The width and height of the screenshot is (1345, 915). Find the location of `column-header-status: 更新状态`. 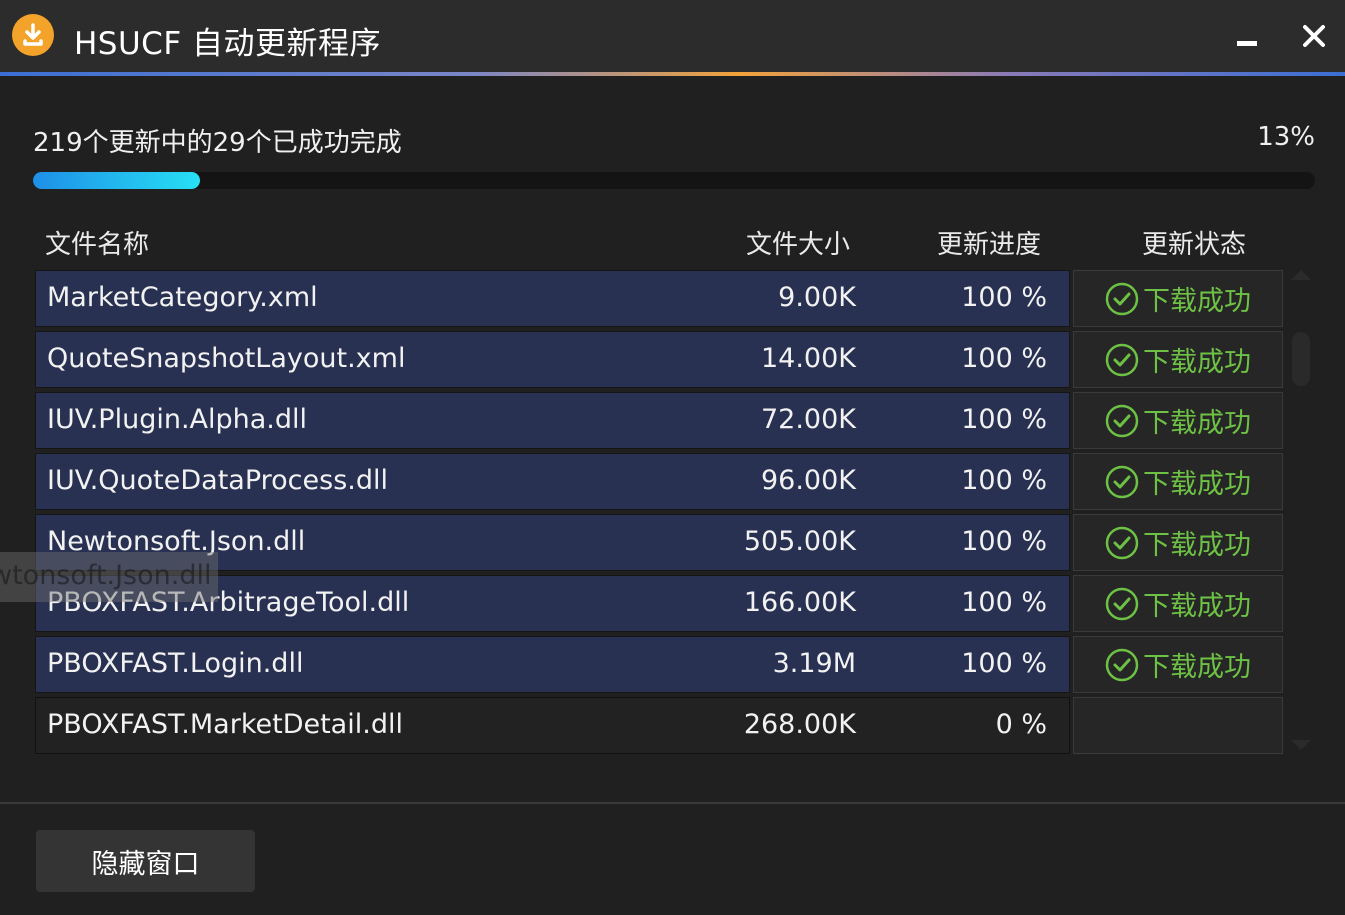

column-header-status: 更新状态 is located at coordinates (1194, 245).